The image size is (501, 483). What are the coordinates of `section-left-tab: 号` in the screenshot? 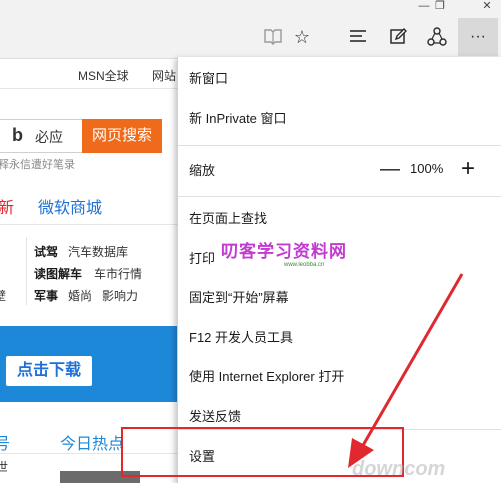 It's located at (5, 442).